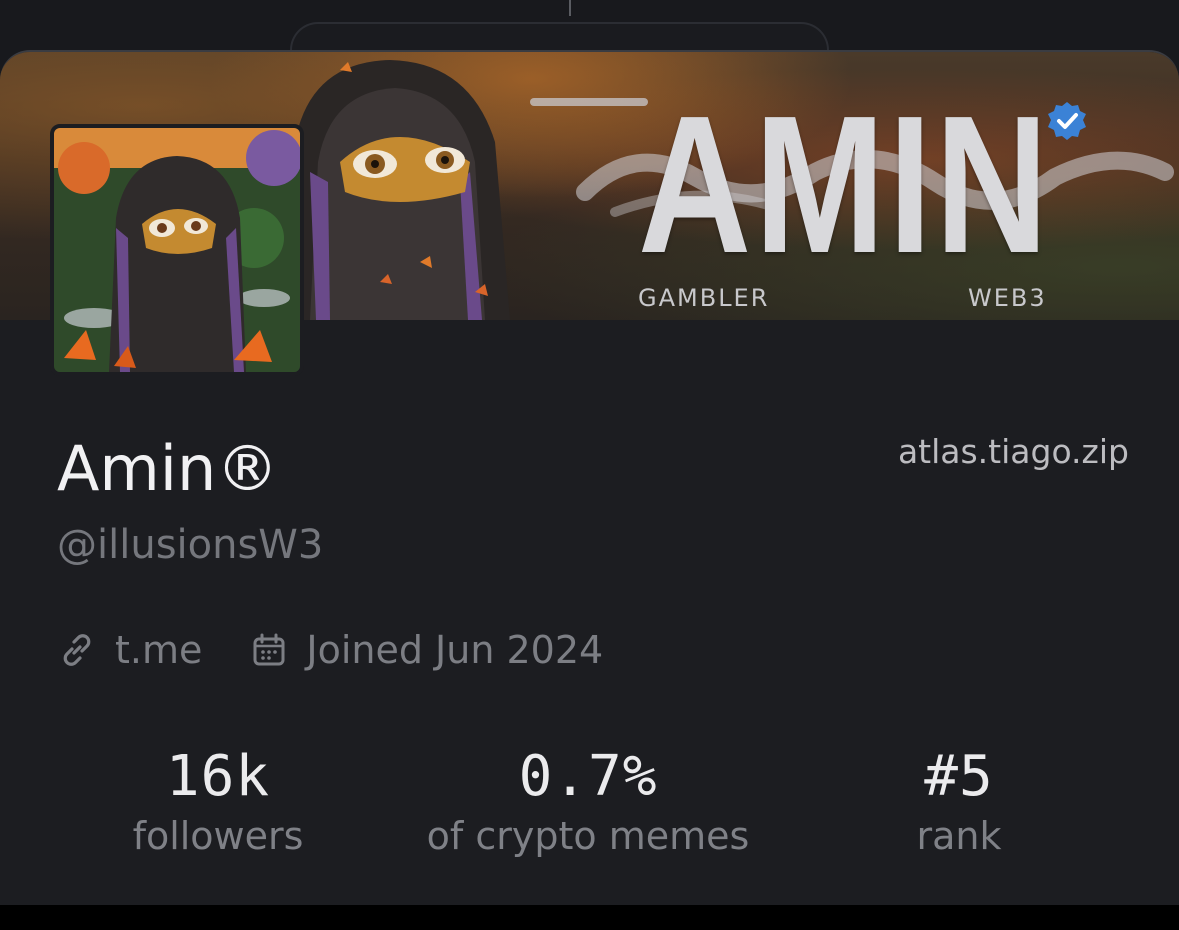 Image resolution: width=1179 pixels, height=930 pixels. I want to click on joined-label: Joined Jun 2024, so click(455, 650).